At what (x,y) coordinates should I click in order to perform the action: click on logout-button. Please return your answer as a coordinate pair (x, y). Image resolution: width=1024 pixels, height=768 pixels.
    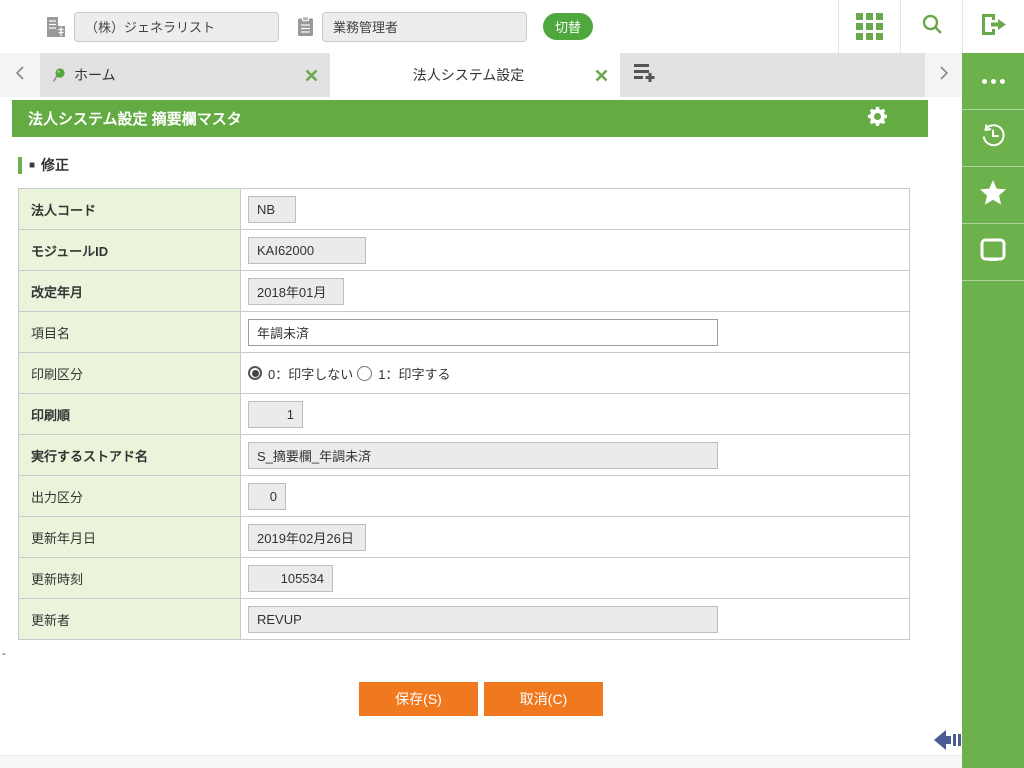
    Looking at the image, I should click on (993, 26).